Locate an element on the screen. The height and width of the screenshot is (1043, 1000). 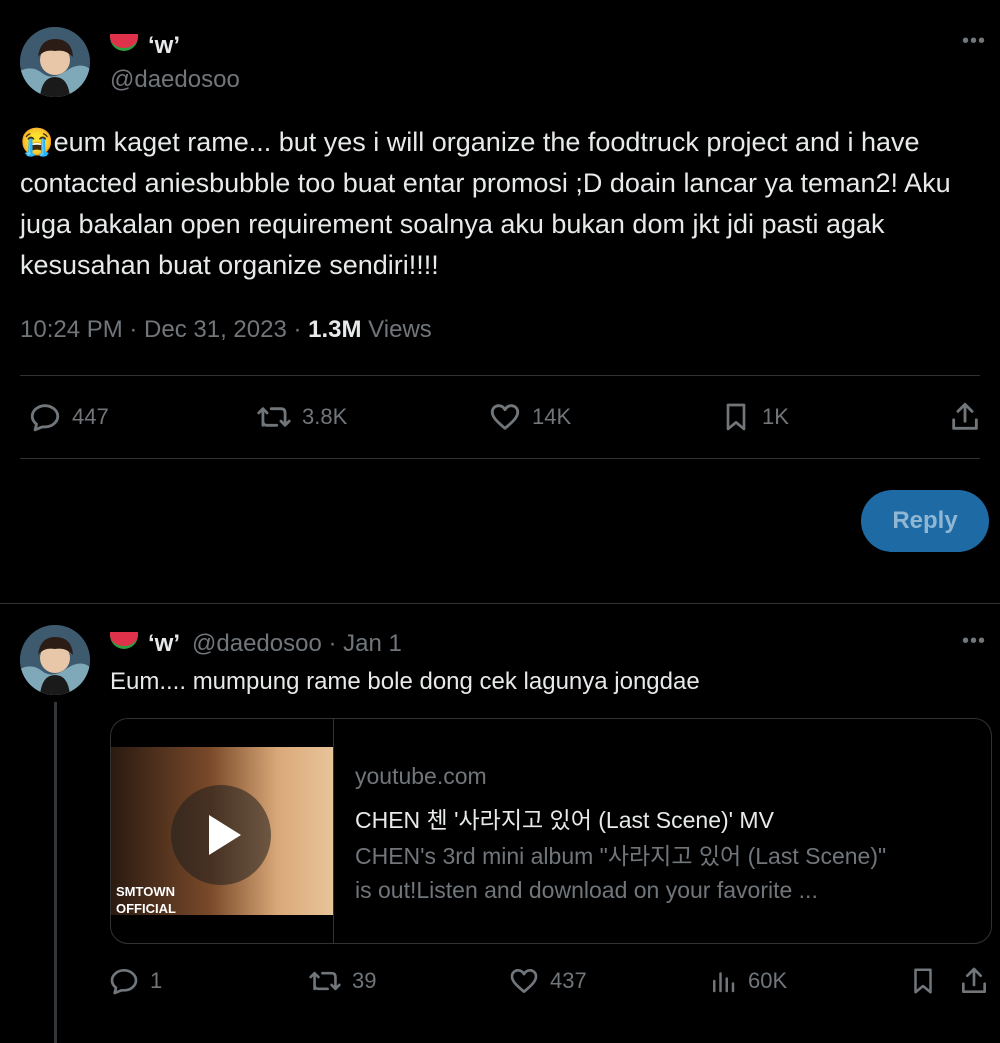
retweet-action: 3.8K is located at coordinates (301, 417).